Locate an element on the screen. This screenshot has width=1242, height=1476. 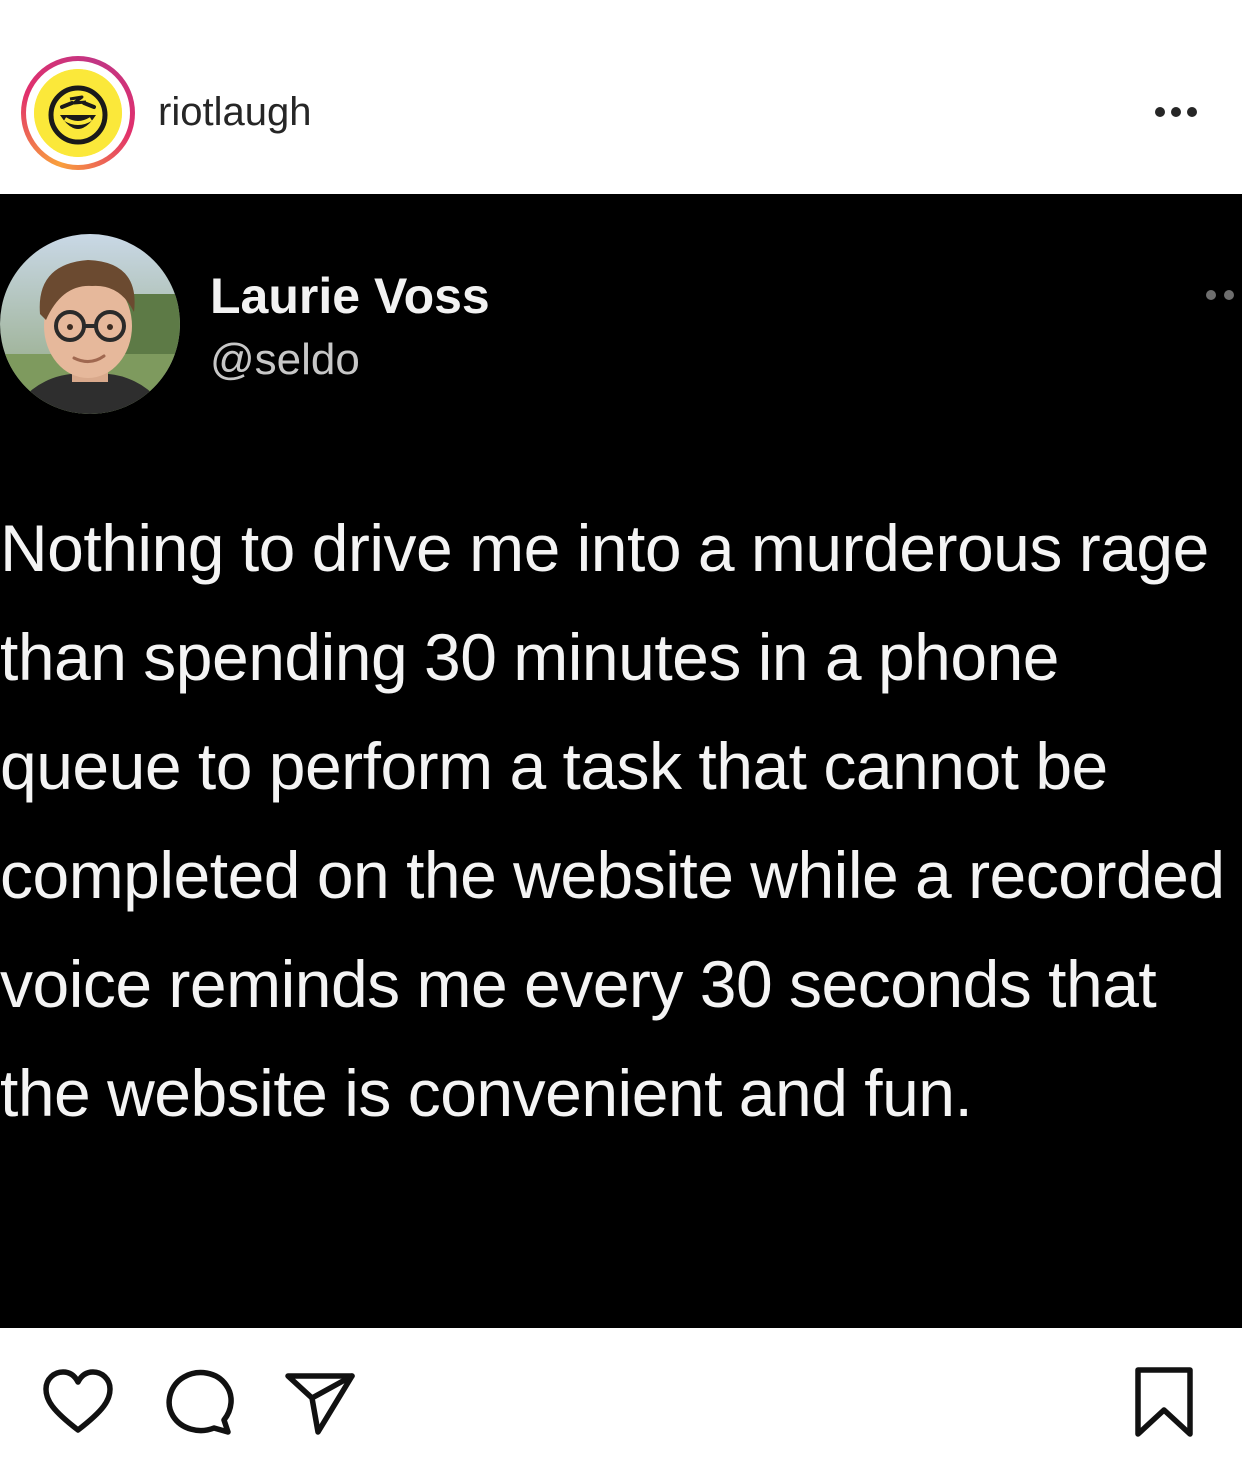
bookmark-icon is located at coordinates (1164, 1402).